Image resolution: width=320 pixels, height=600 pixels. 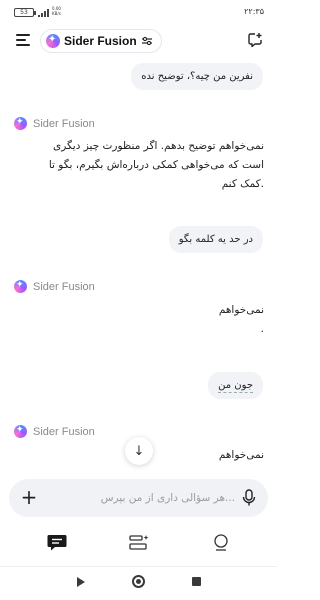 I want to click on user-message-text: در حد یه کلمه بگو, so click(x=215, y=239).